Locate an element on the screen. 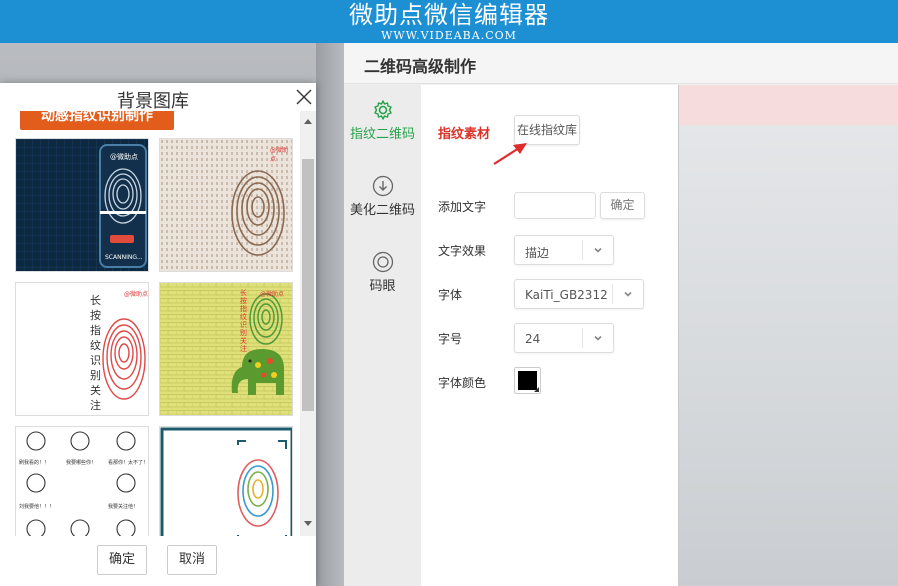 This screenshot has height=586, width=898. dialog-ok-button: 确定 is located at coordinates (122, 560).